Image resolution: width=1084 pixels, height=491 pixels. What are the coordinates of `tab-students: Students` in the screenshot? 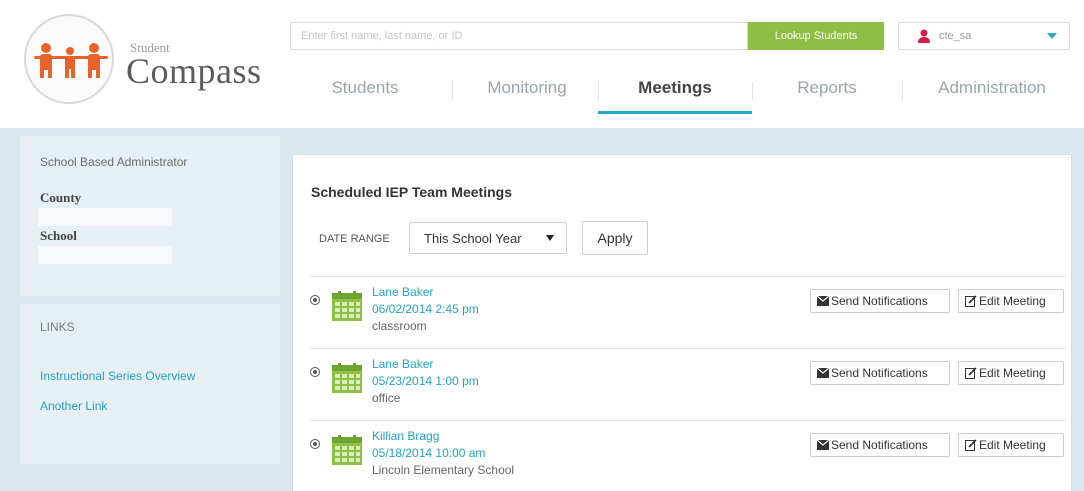 It's located at (365, 93).